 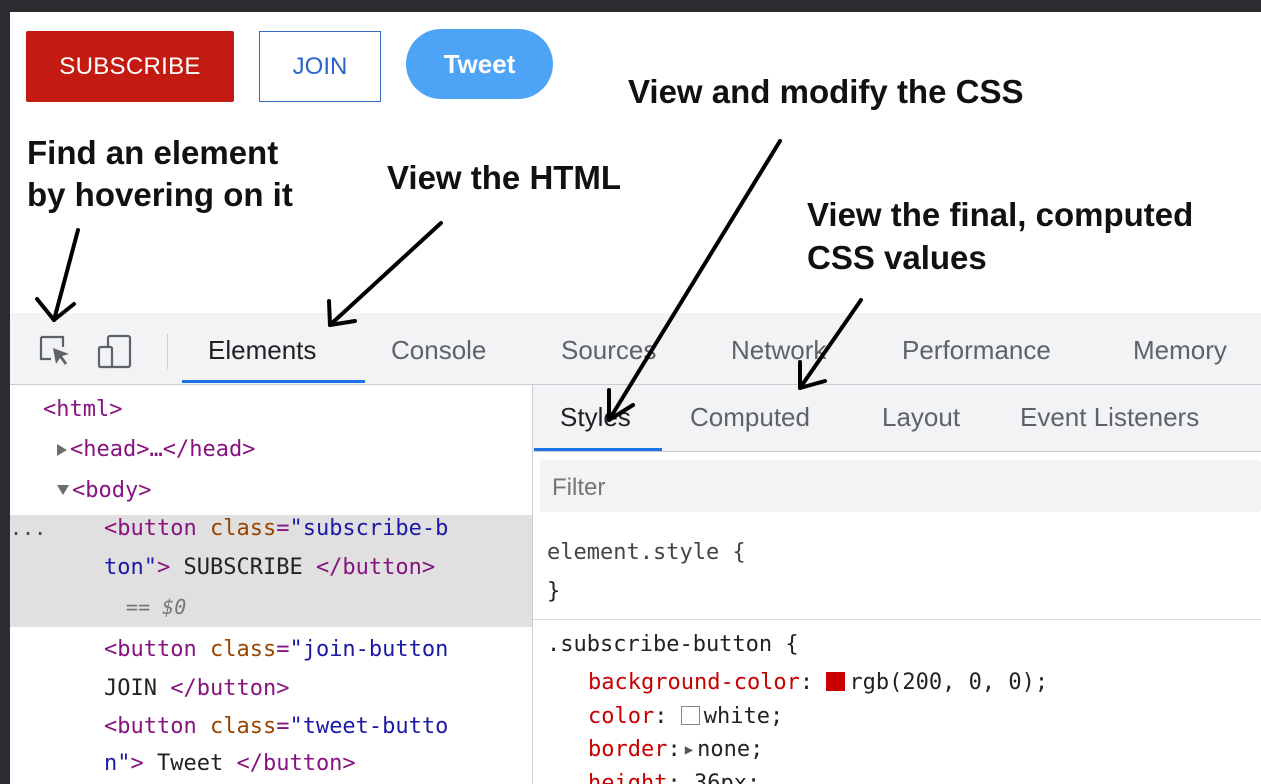 What do you see at coordinates (1180, 350) in the screenshot?
I see `tab-memory: Memory` at bounding box center [1180, 350].